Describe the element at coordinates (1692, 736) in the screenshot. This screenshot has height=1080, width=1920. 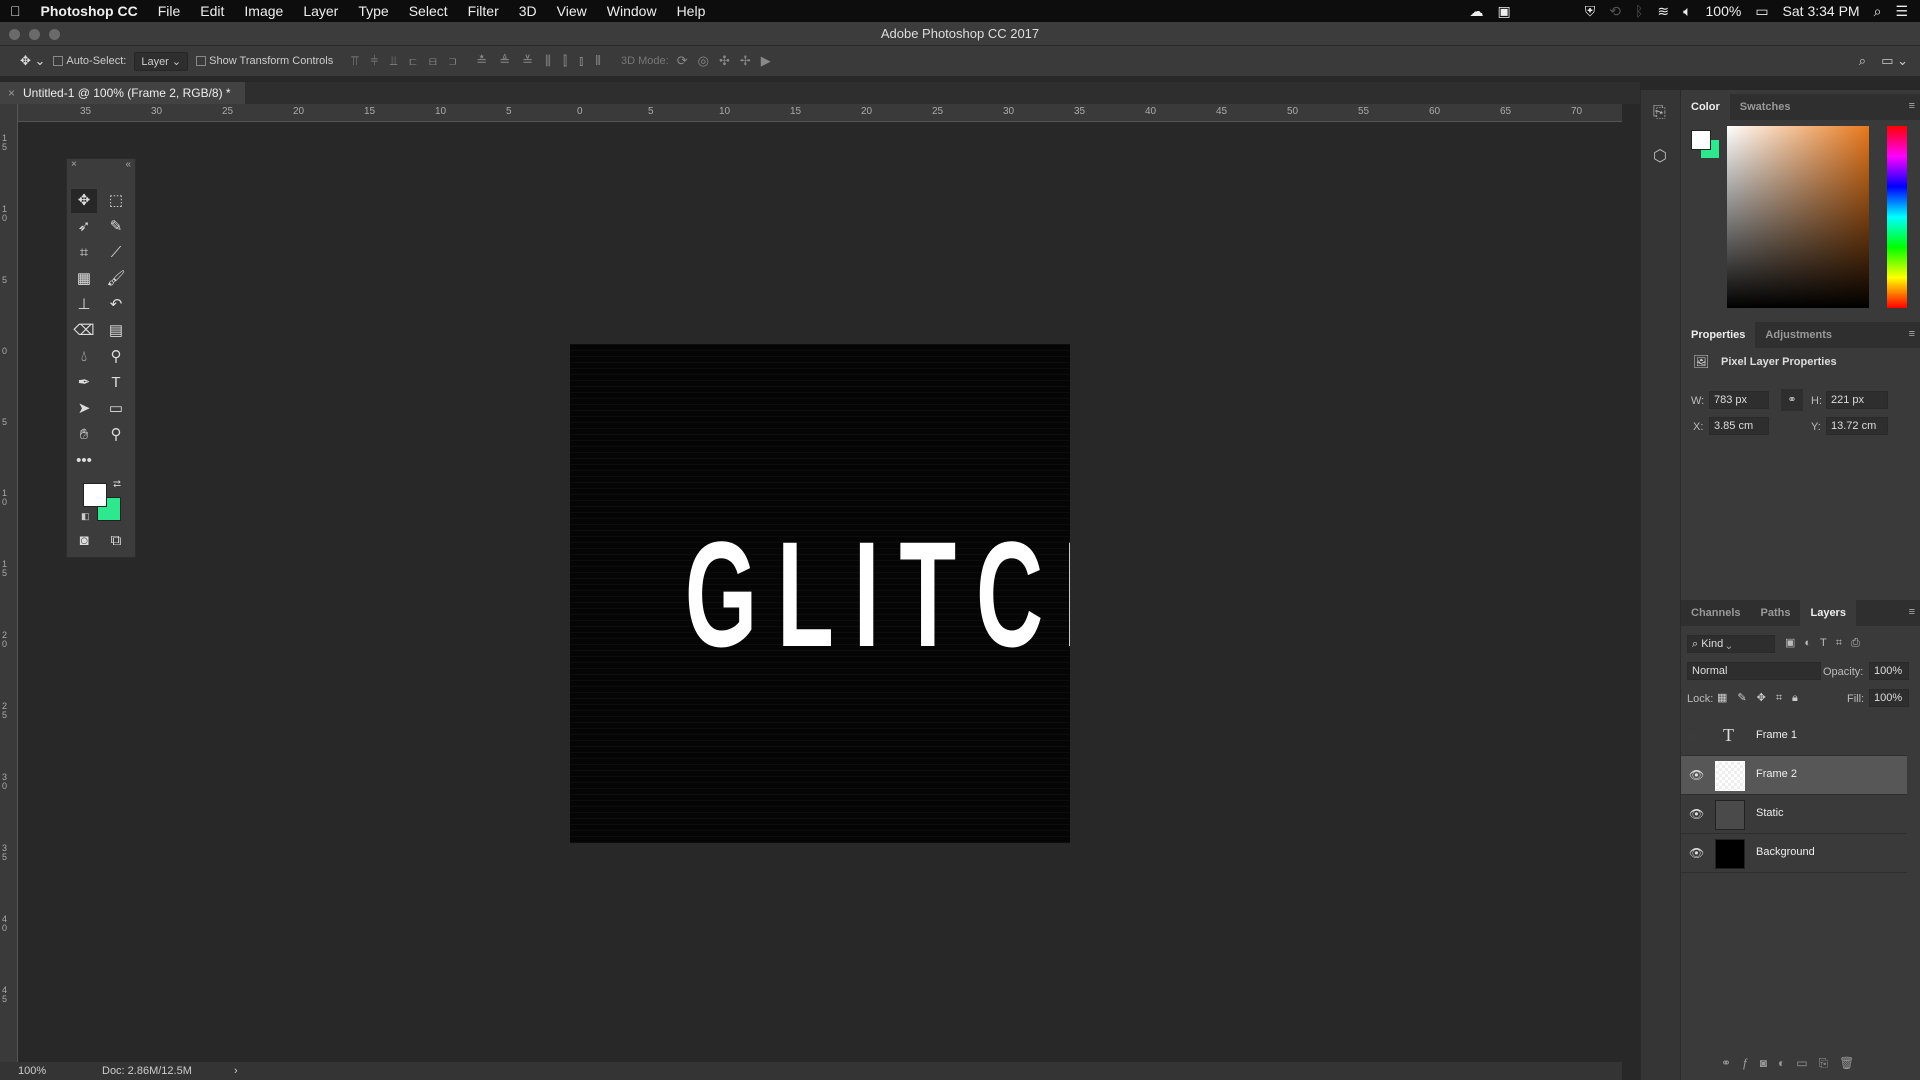
I see `visibility-toggle-off: ◌` at that location.